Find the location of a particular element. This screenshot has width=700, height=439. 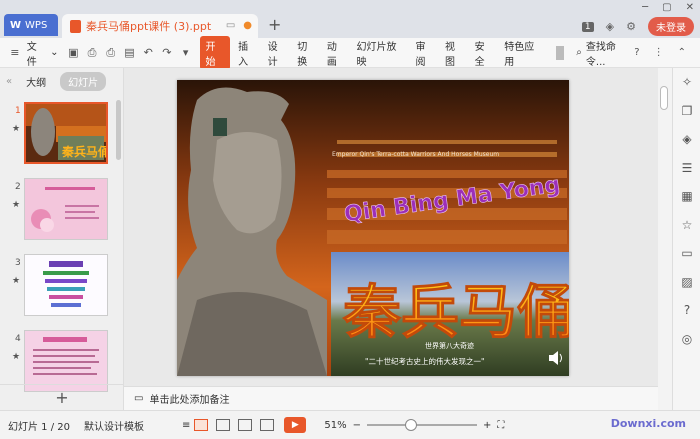

copy-icon: ❐ is located at coordinates (686, 111).